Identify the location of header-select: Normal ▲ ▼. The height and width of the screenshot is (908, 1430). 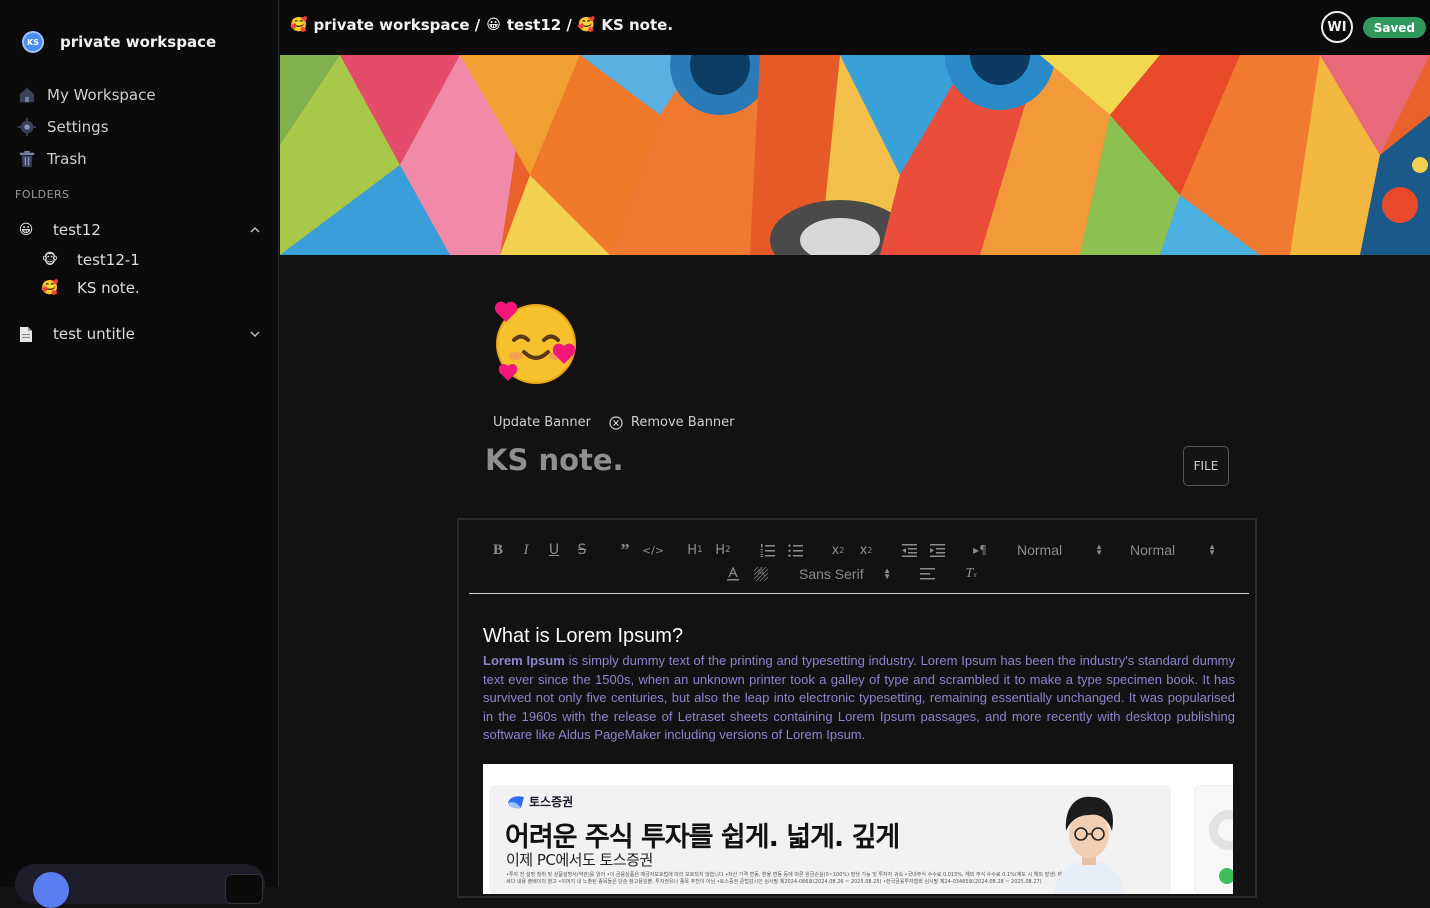
(1173, 550).